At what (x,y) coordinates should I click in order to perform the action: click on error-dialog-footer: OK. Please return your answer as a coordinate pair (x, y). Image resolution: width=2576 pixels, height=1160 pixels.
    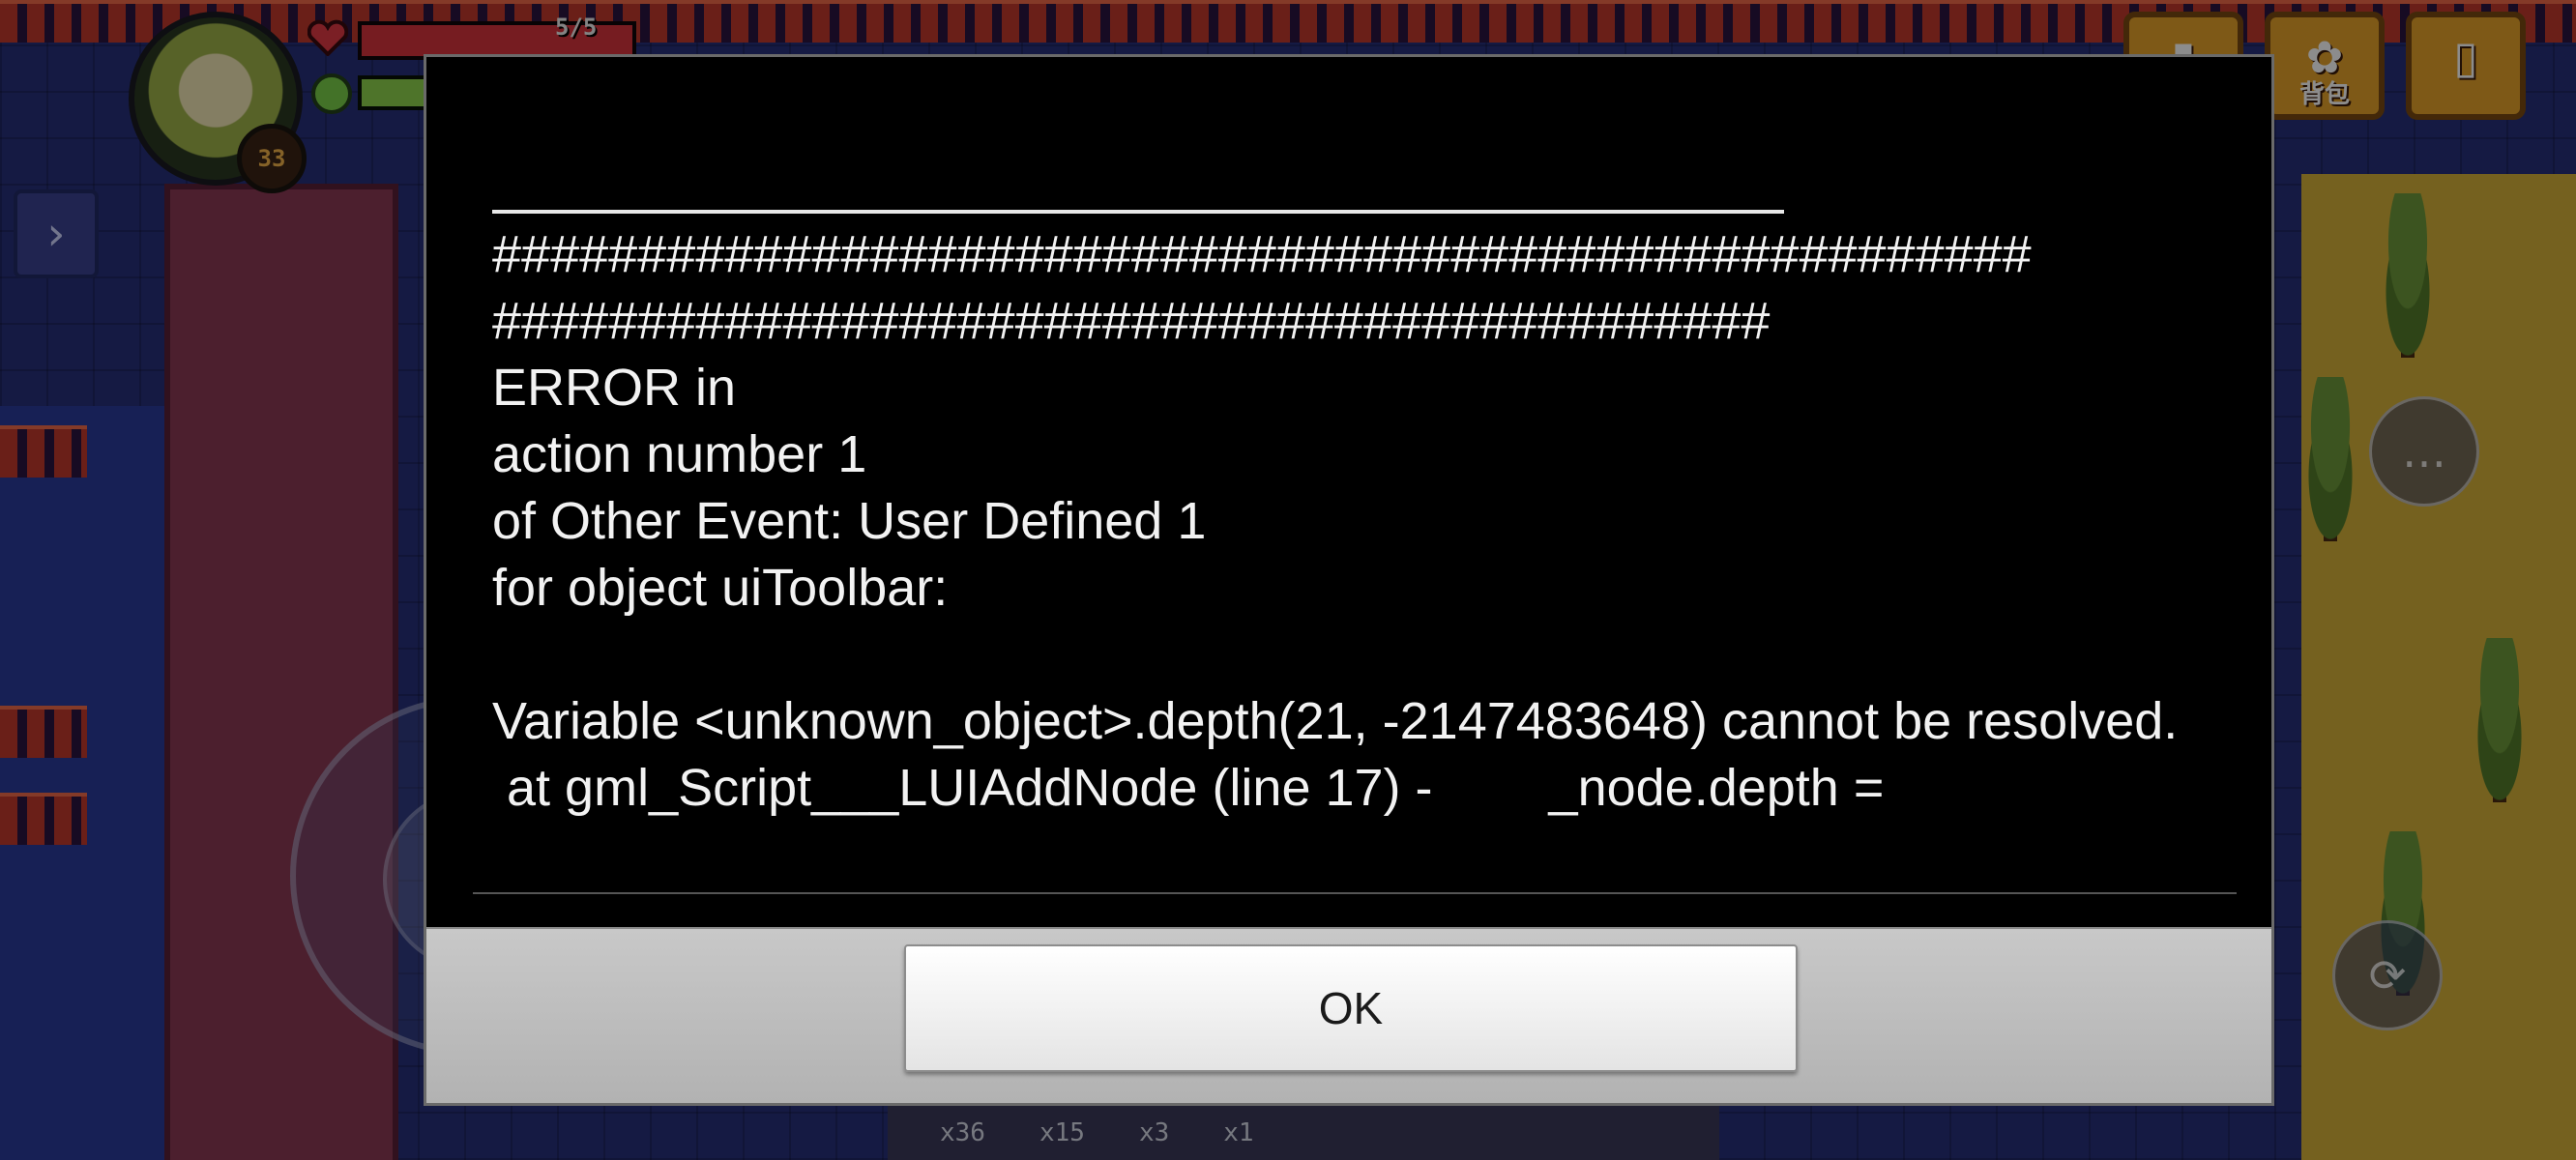
    Looking at the image, I should click on (1348, 1015).